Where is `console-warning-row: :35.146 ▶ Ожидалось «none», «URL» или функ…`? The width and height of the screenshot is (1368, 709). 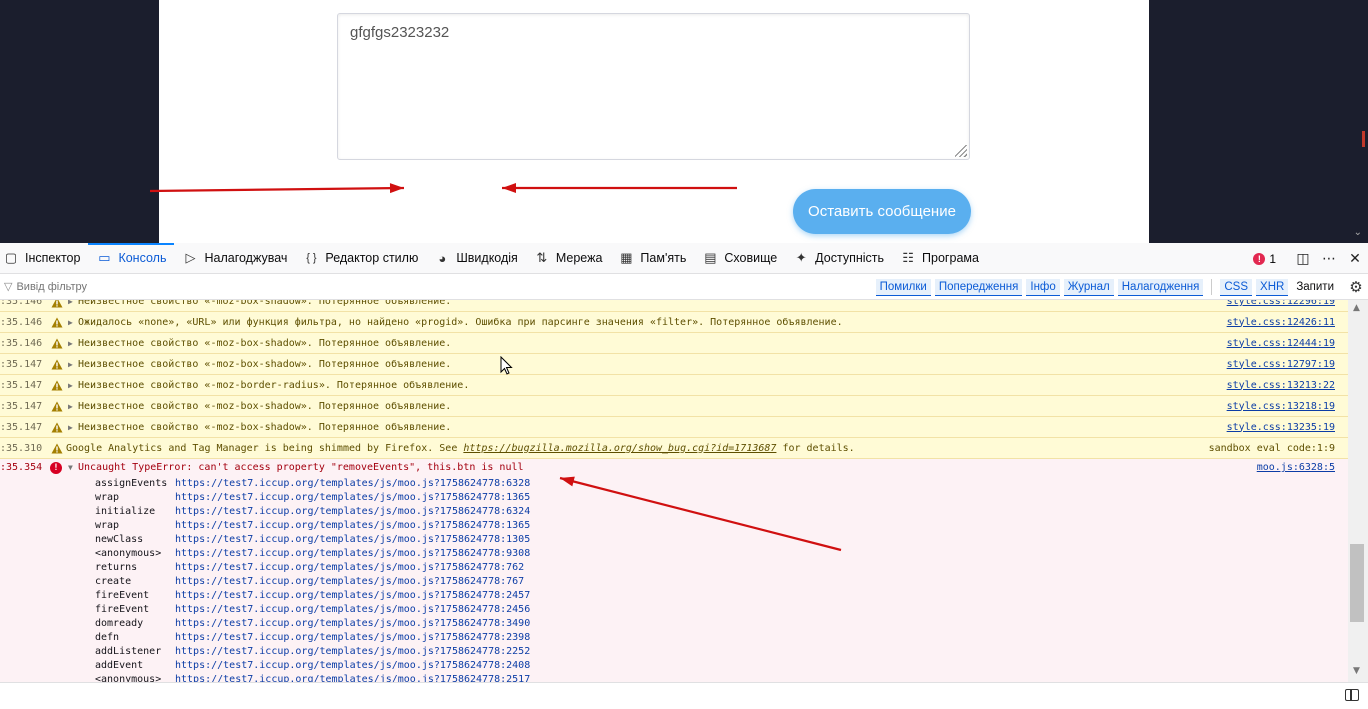 console-warning-row: :35.146 ▶ Ожидалось «none», «URL» или функ… is located at coordinates (674, 322).